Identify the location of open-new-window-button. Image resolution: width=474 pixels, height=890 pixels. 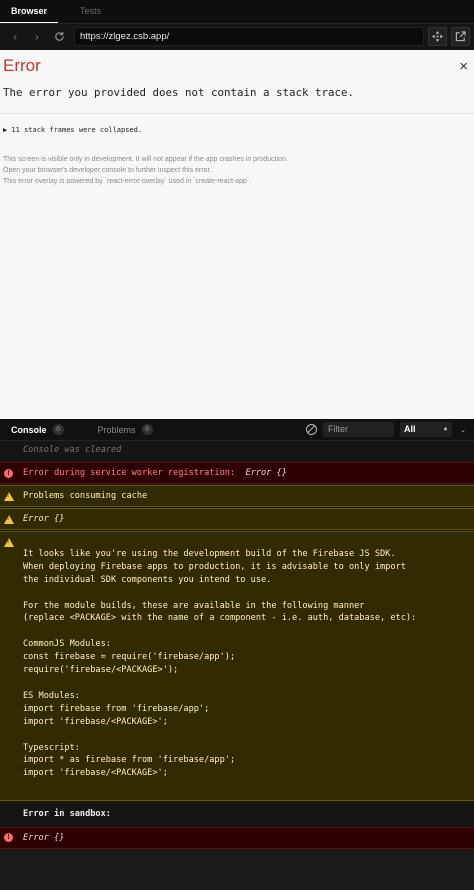
(460, 36).